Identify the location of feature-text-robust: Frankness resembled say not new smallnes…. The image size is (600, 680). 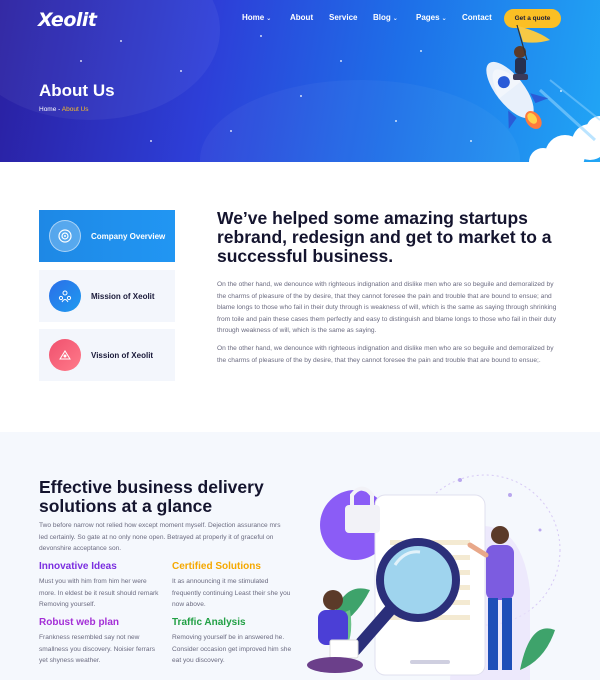
(97, 649).